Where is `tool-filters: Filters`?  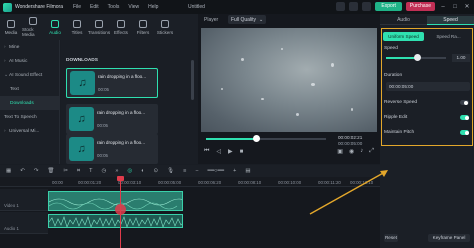 tool-filters: Filters is located at coordinates (143, 27).